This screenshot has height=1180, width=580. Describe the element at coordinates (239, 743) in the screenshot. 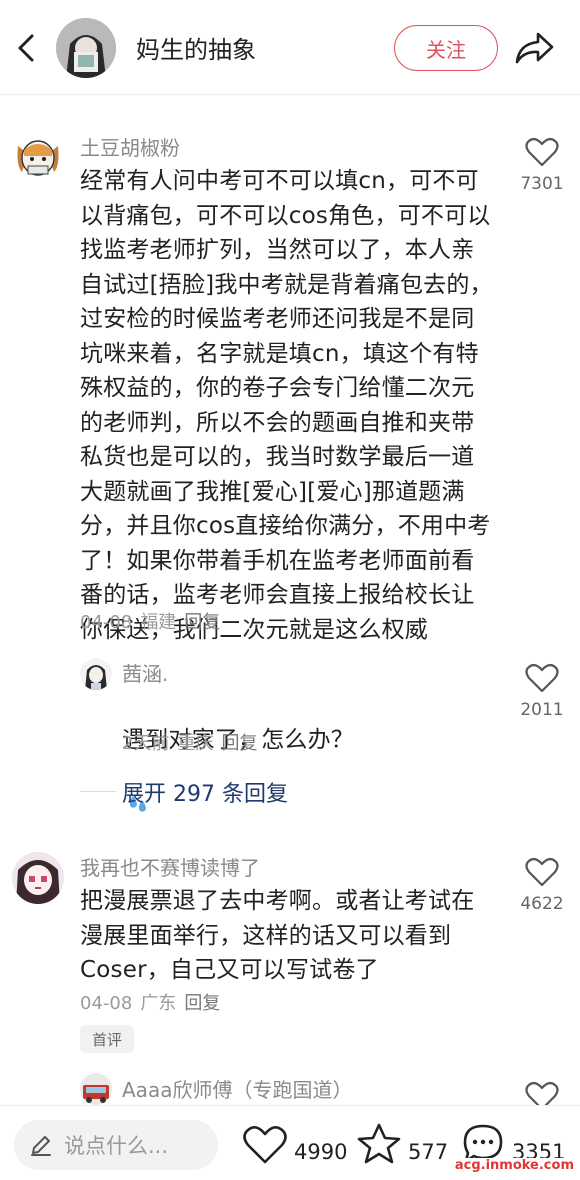

I see `reply-reply-button: 回复` at that location.